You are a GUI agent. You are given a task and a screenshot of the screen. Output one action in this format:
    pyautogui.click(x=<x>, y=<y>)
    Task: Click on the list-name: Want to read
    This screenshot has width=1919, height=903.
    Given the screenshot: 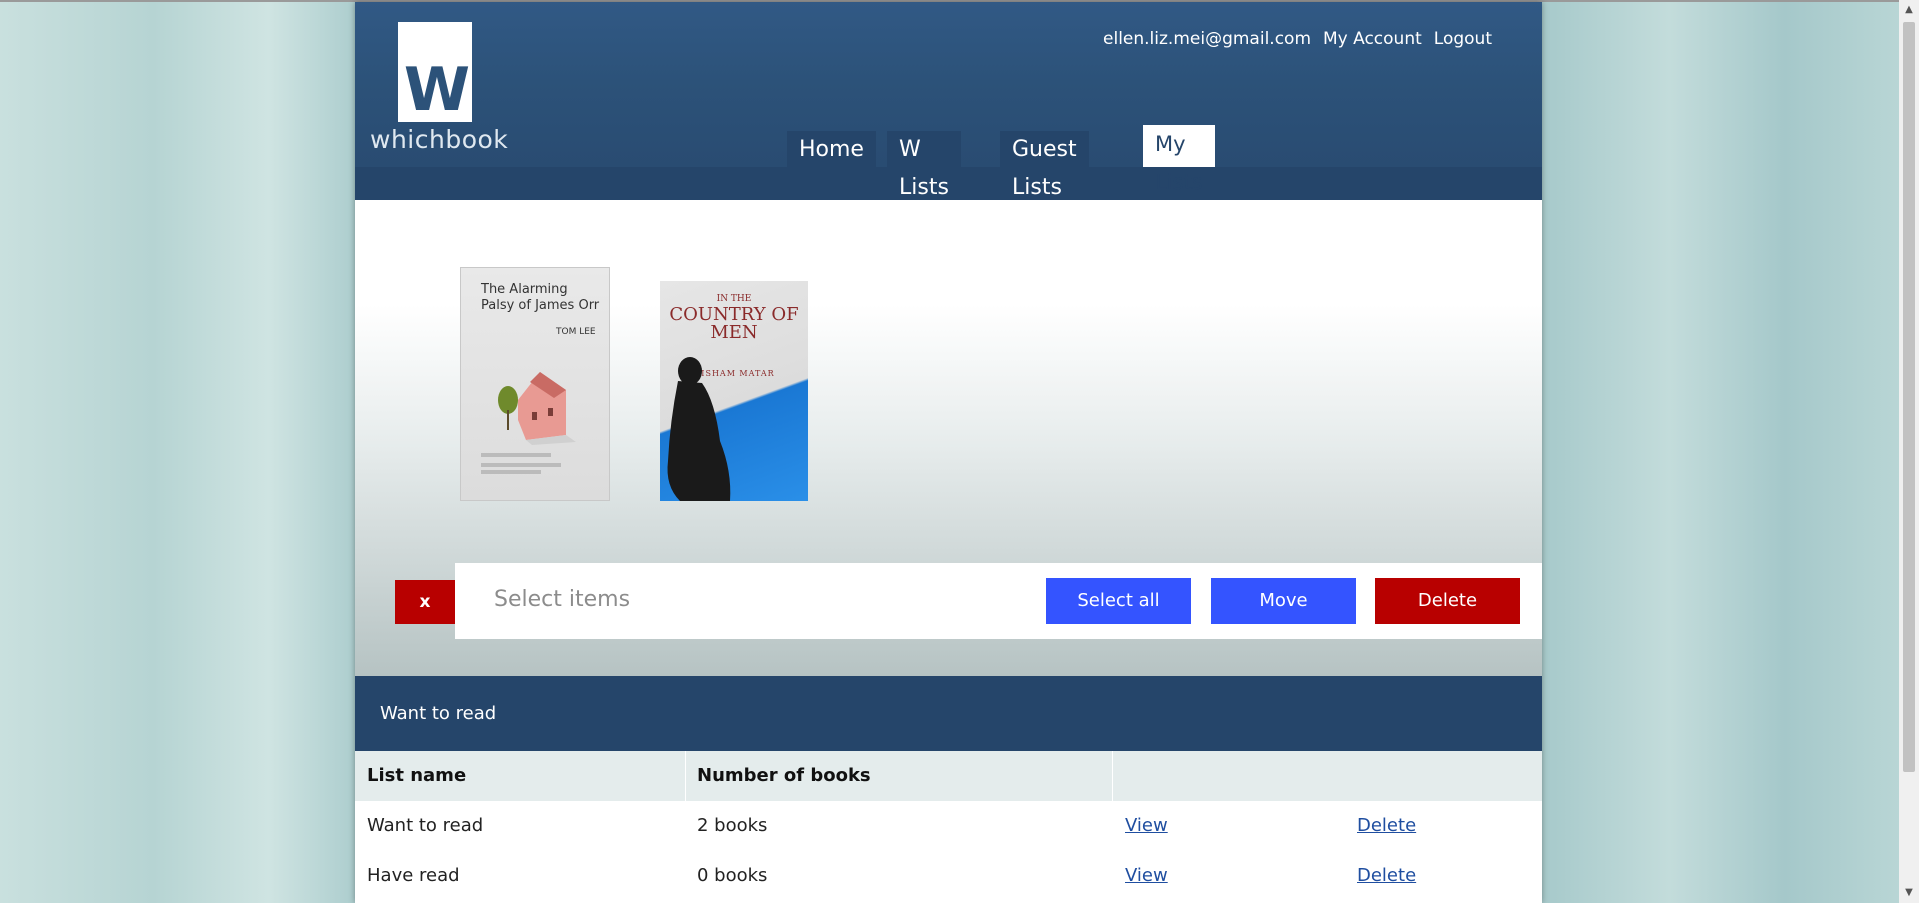 What is the action you would take?
    pyautogui.click(x=425, y=825)
    